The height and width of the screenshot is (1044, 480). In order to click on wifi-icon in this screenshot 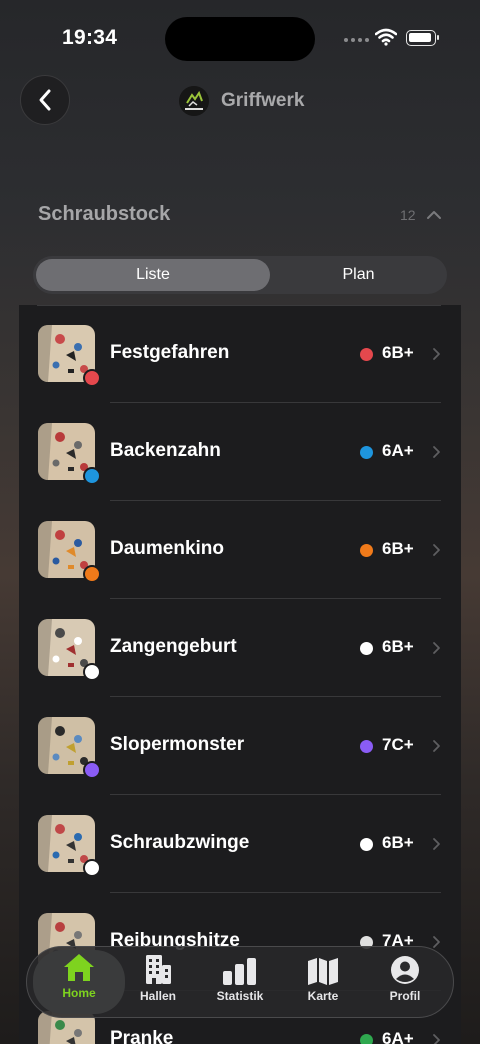, I will do `click(386, 39)`.